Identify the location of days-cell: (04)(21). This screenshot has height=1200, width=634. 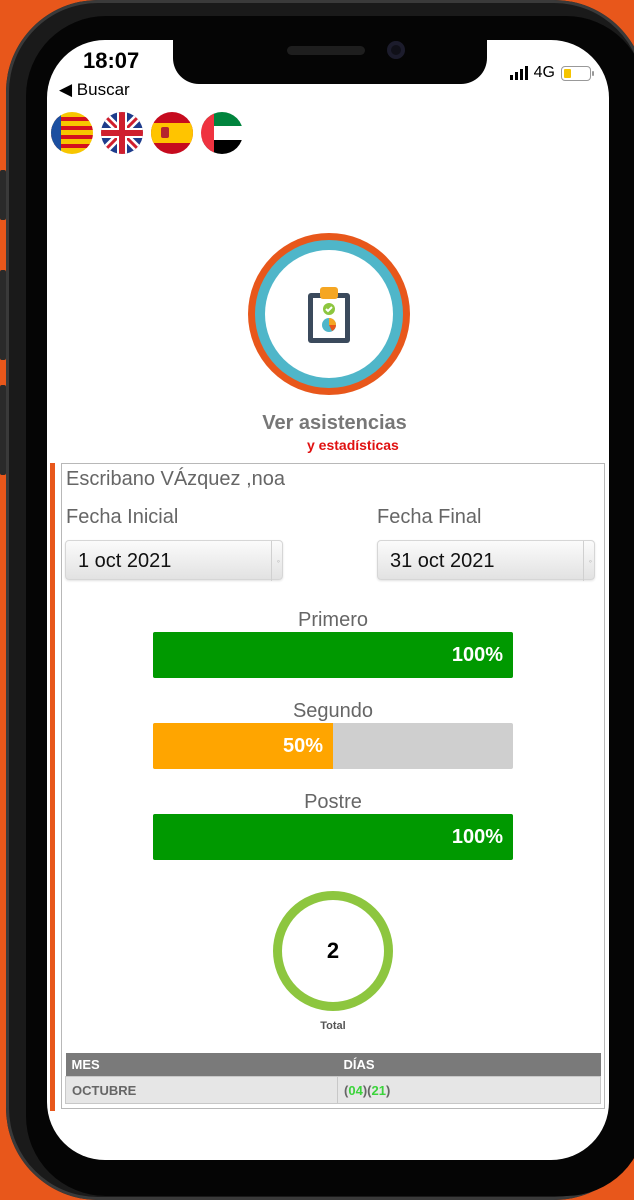
(469, 1090).